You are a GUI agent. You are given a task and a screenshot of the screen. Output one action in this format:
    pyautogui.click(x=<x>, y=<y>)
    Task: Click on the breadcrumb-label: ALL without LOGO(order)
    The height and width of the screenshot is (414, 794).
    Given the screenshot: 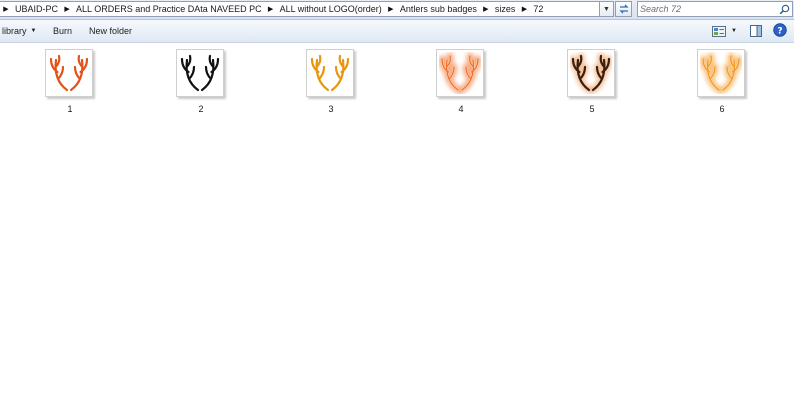 What is the action you would take?
    pyautogui.click(x=331, y=9)
    